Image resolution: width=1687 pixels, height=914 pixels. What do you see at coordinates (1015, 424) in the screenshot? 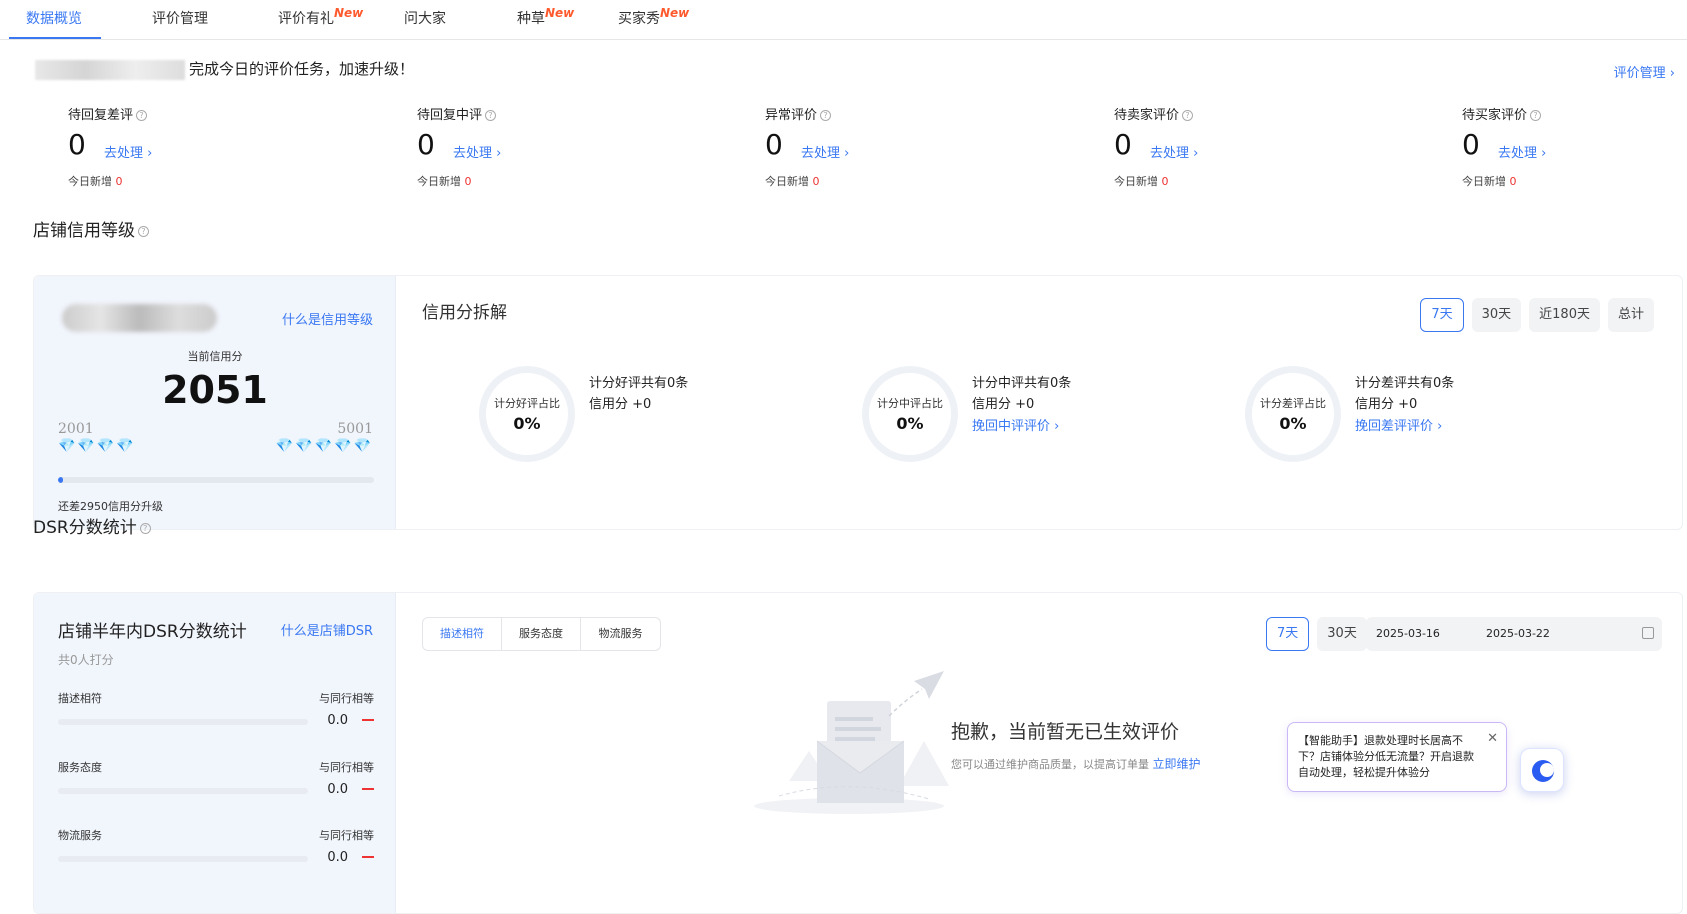
I see `recover-neutral-link: 挽回中评评价 ›` at bounding box center [1015, 424].